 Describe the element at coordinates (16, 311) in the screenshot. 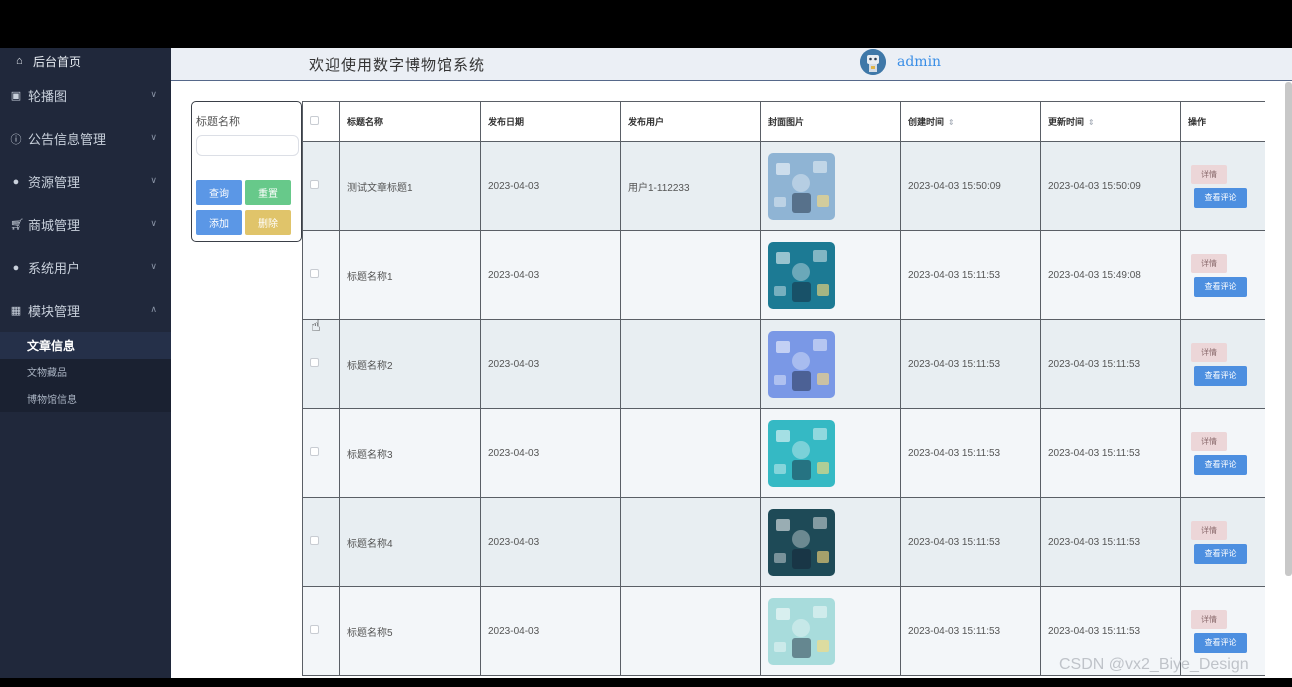

I see `grid-icon: ▦` at that location.